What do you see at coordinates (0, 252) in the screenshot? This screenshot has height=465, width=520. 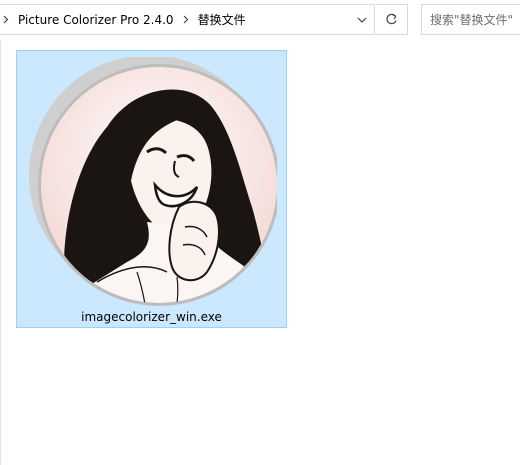 I see `pane-divider` at bounding box center [0, 252].